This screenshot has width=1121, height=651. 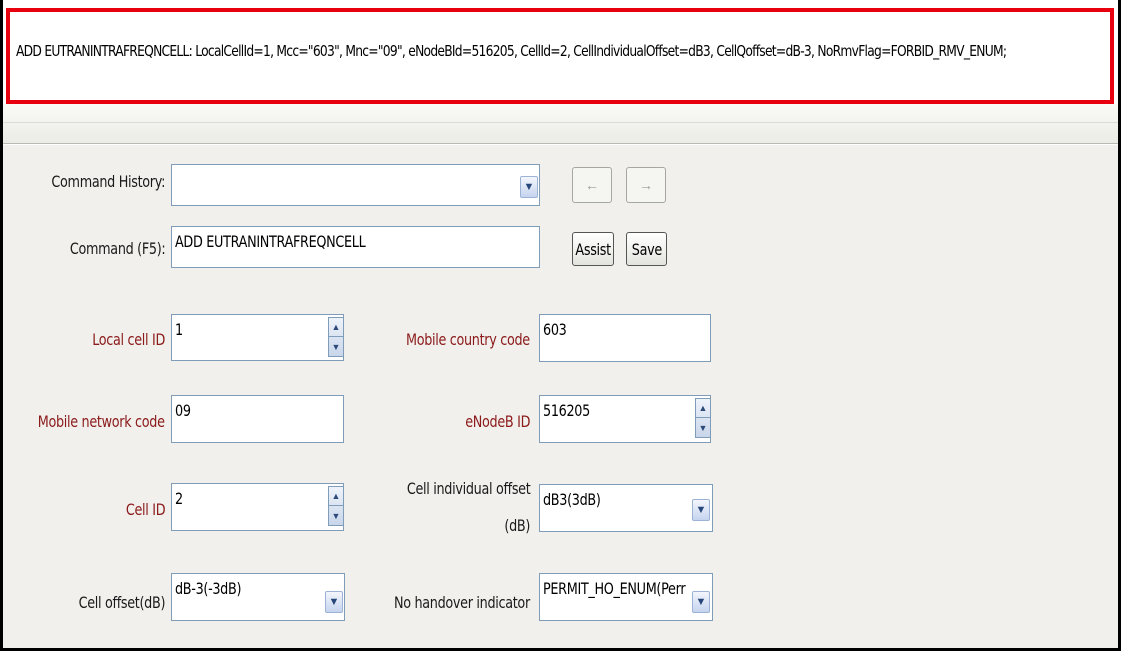 I want to click on cell-id-field: 2, so click(x=257, y=507).